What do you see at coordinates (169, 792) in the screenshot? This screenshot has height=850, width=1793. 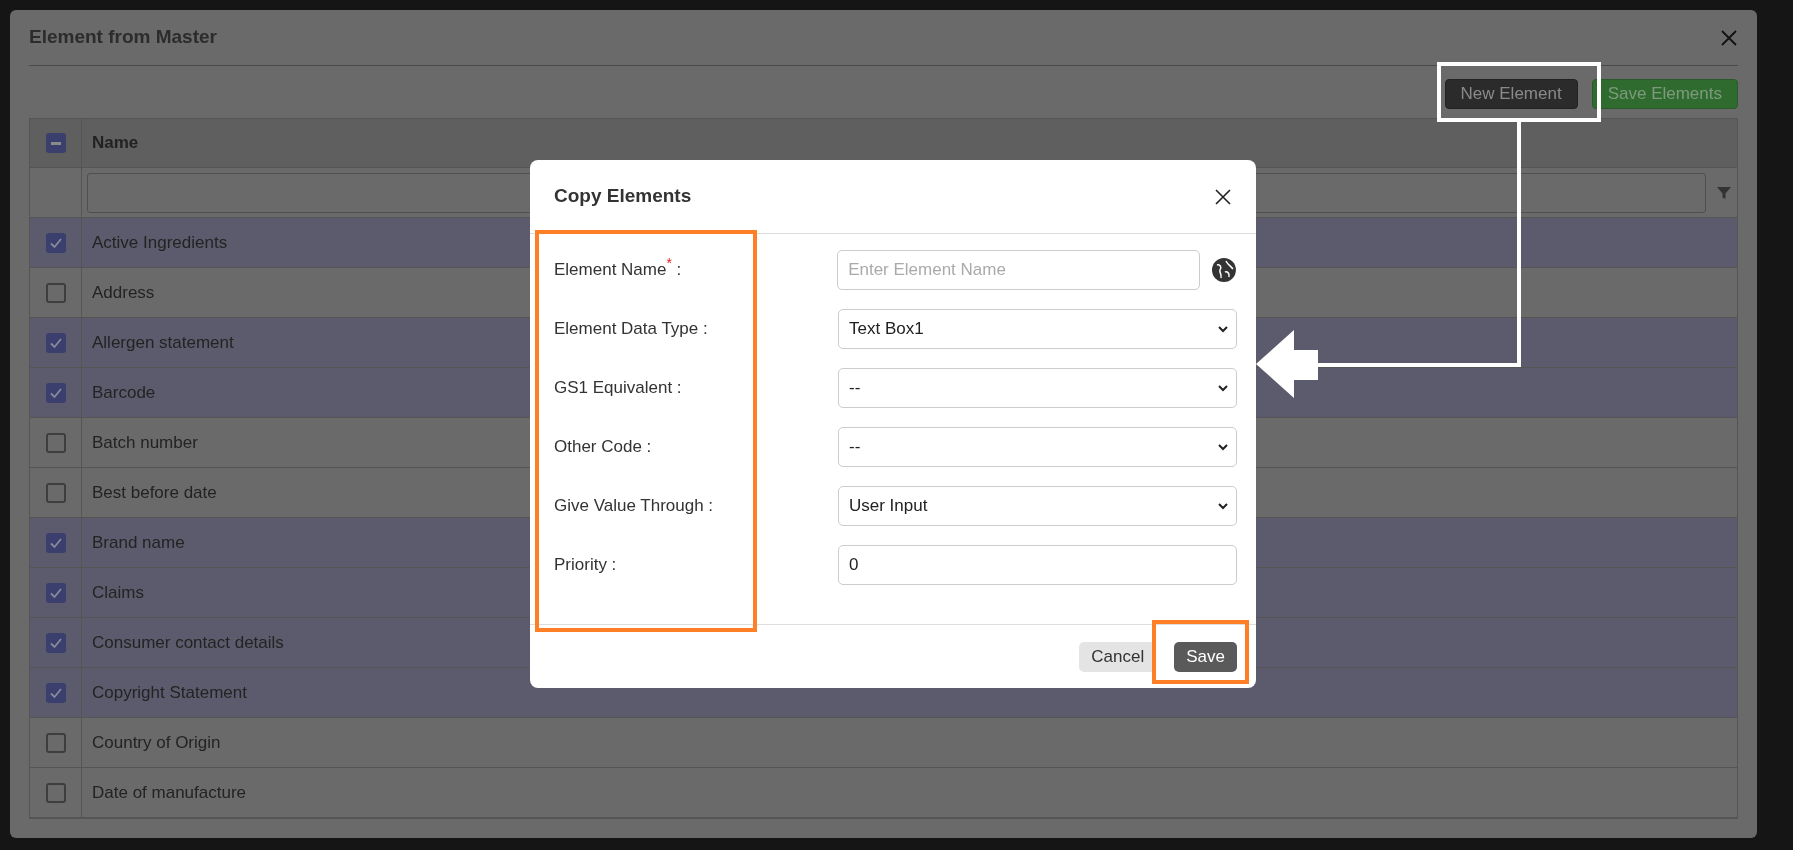 I see `table-cell-text: Date of manufacture` at bounding box center [169, 792].